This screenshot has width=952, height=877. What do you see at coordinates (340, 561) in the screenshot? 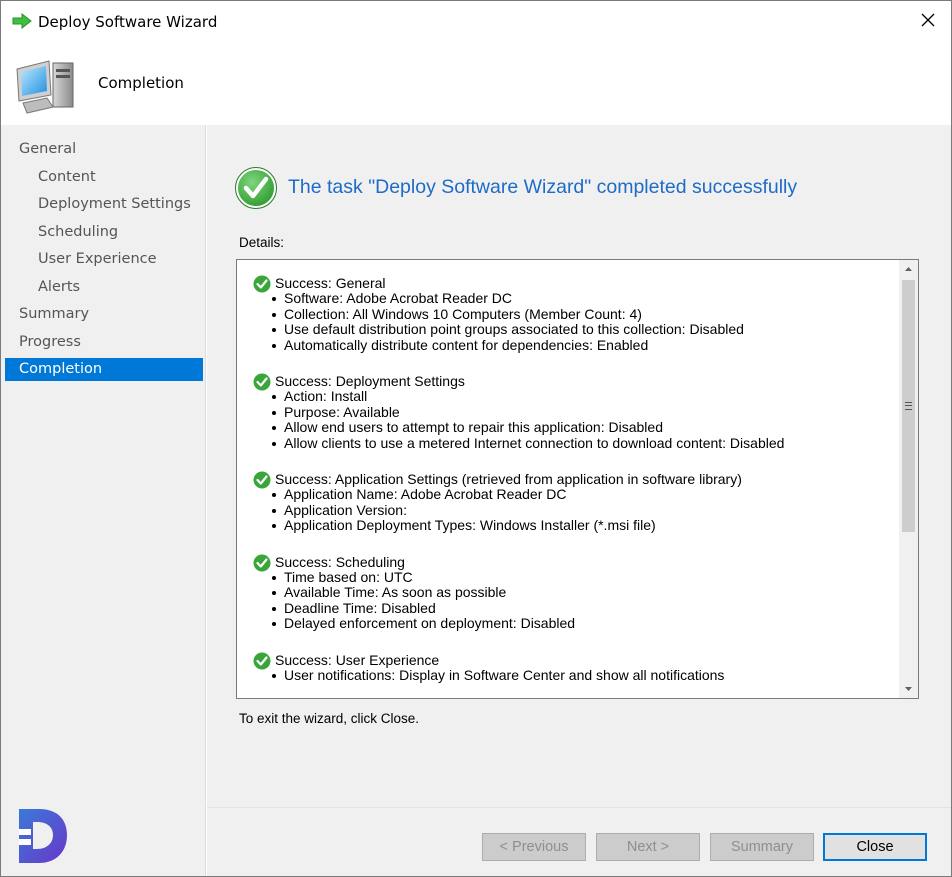
I see `section-title: Success: Scheduling` at bounding box center [340, 561].